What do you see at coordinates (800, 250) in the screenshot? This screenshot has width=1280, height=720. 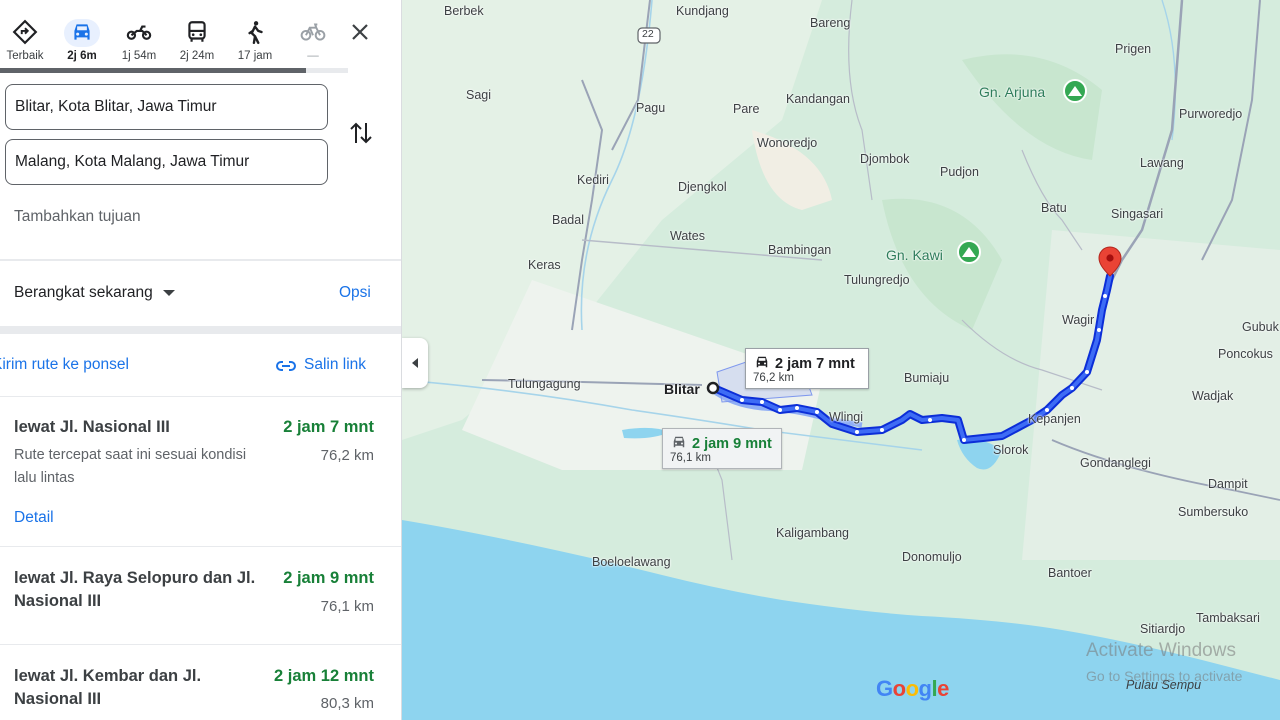 I see `place-label: Bambingan` at bounding box center [800, 250].